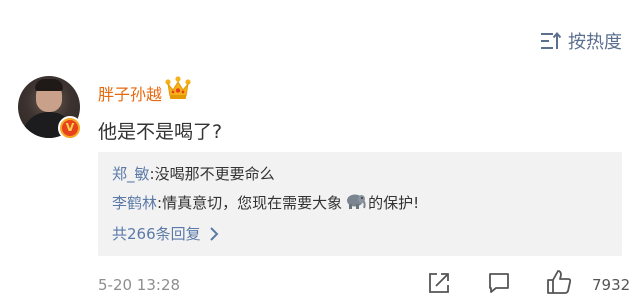 The height and width of the screenshot is (301, 640). Describe the element at coordinates (134, 203) in the screenshot. I see `reply-username: 李鹤林` at that location.